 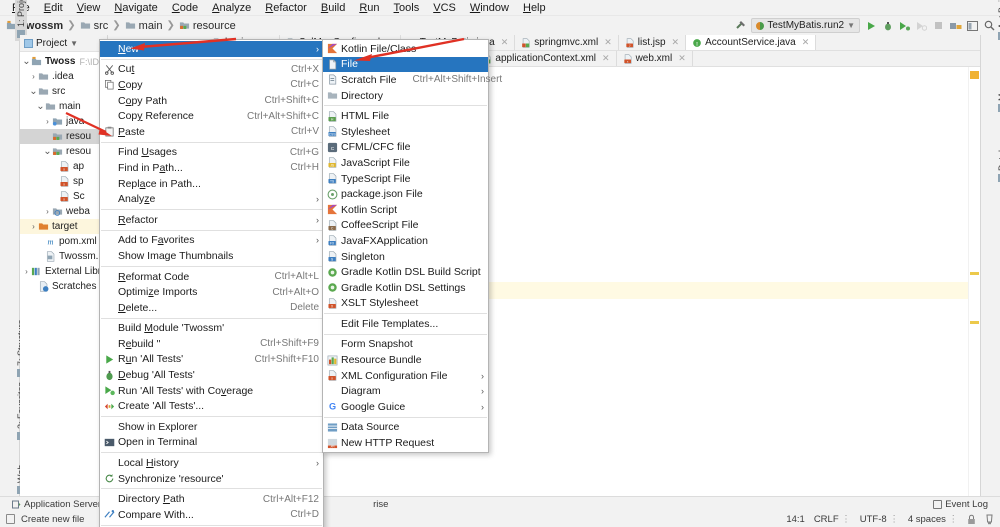 I want to click on editor-tab: I AccountService.java ✕, so click(x=751, y=42).